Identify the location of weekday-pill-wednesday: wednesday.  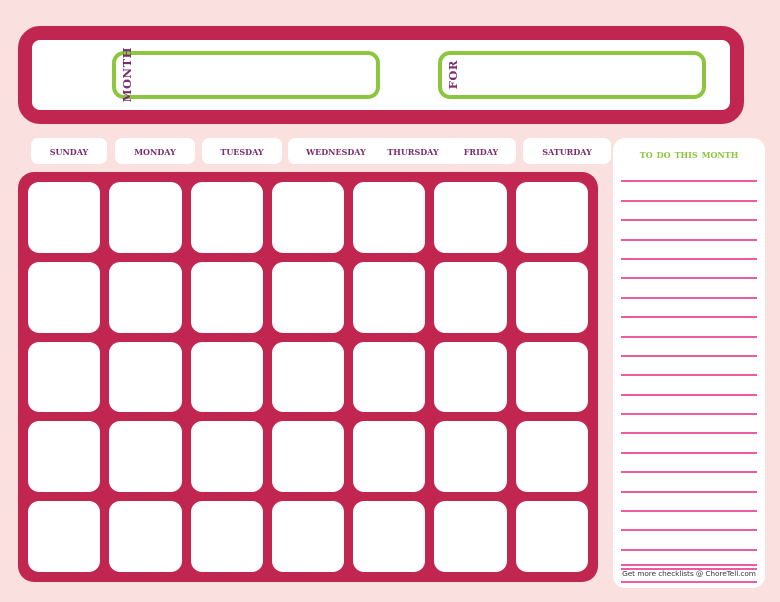
(336, 151).